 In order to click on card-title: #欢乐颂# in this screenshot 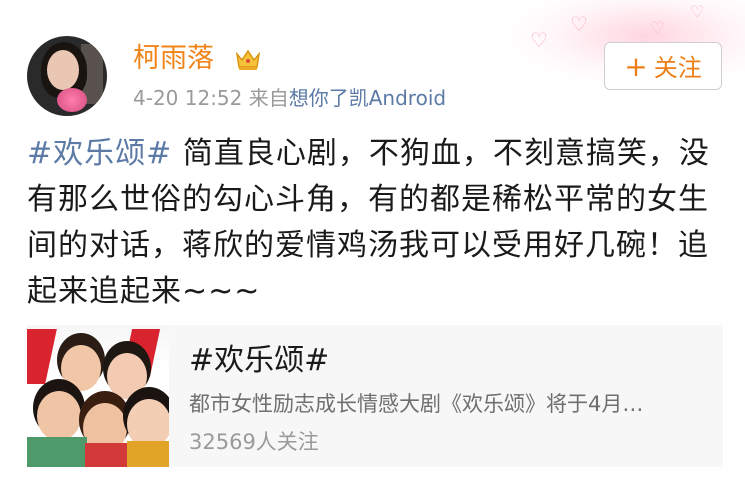, I will do `click(259, 360)`.